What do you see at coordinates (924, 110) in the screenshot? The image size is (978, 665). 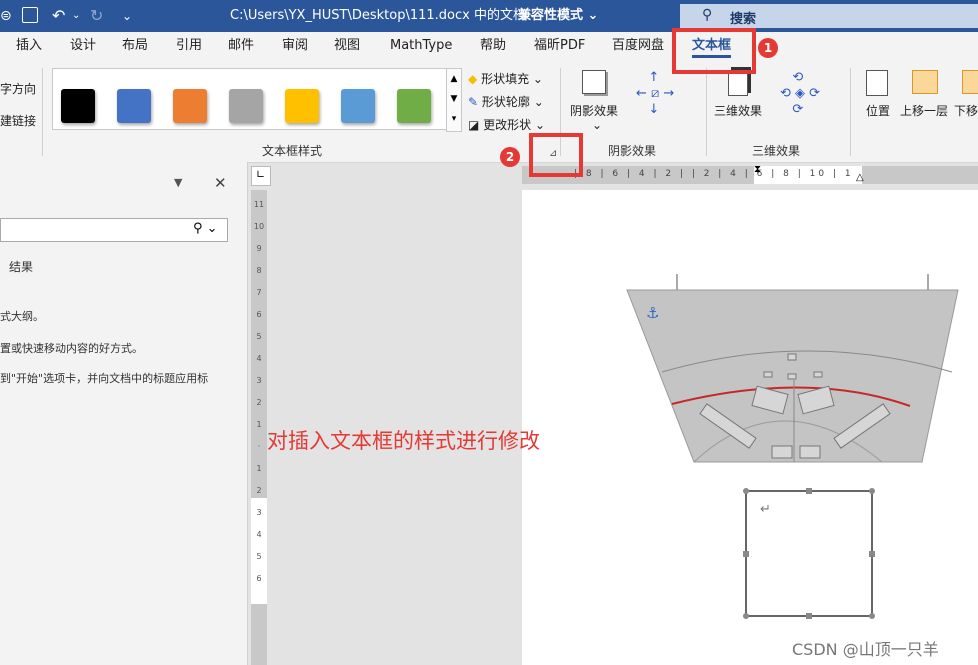 I see `bring-forward-button: 上移一层` at bounding box center [924, 110].